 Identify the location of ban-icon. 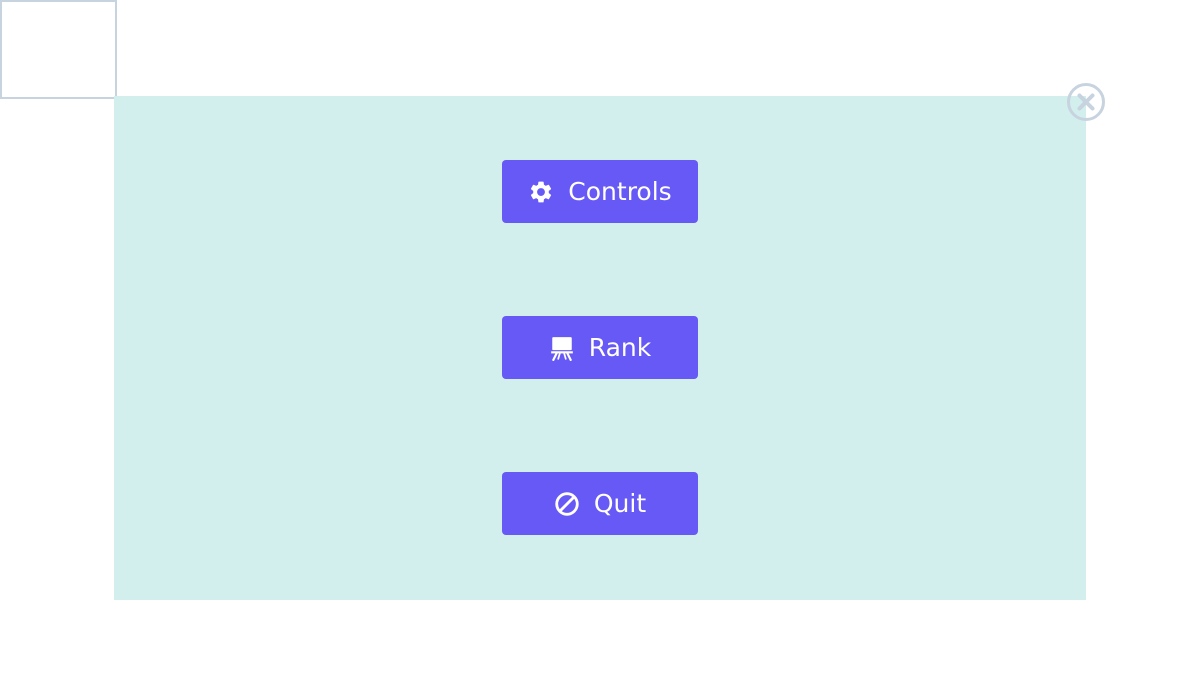
(567, 504).